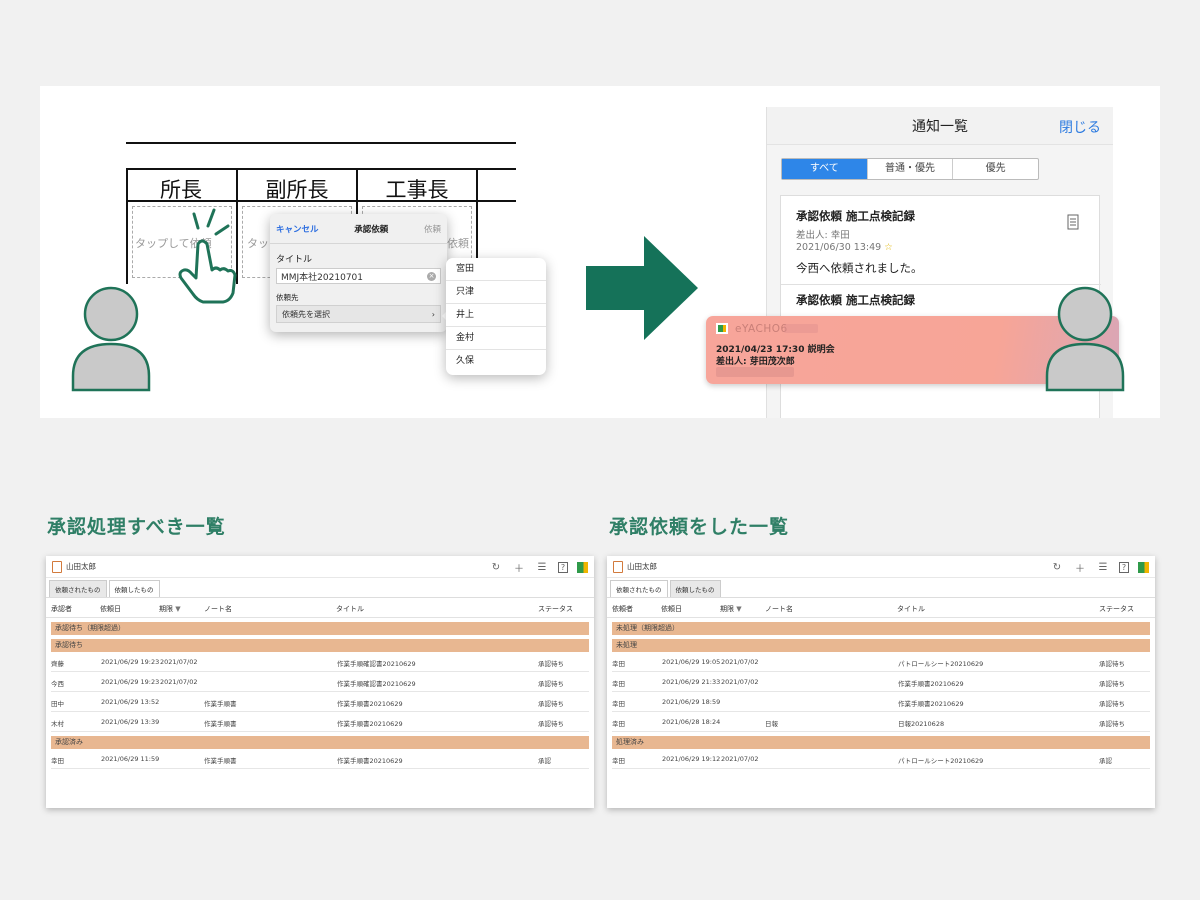 Image resolution: width=1200 pixels, height=900 pixels. Describe the element at coordinates (881, 702) in the screenshot. I see `table-row: 幸田 2021/06/29 18:59 作業手順書20210629 承認待ち` at that location.